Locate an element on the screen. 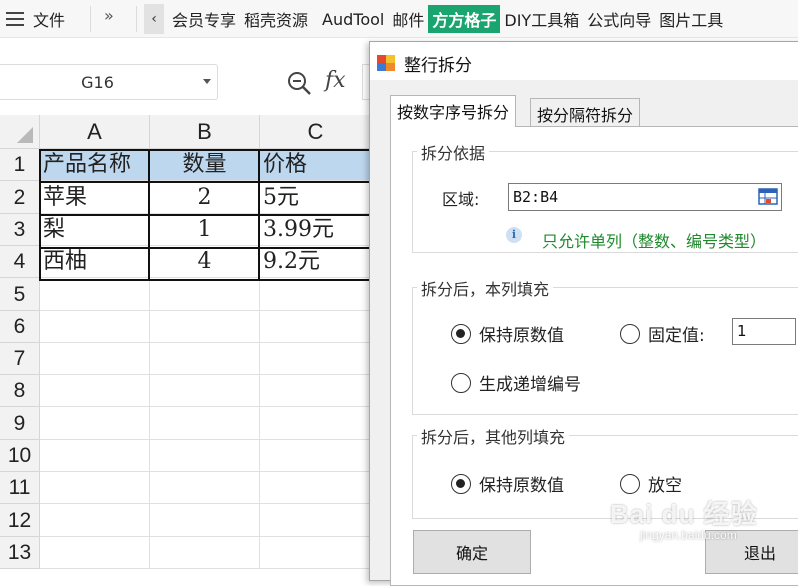 This screenshot has height=586, width=798. row-header-9: 9 is located at coordinates (20, 423).